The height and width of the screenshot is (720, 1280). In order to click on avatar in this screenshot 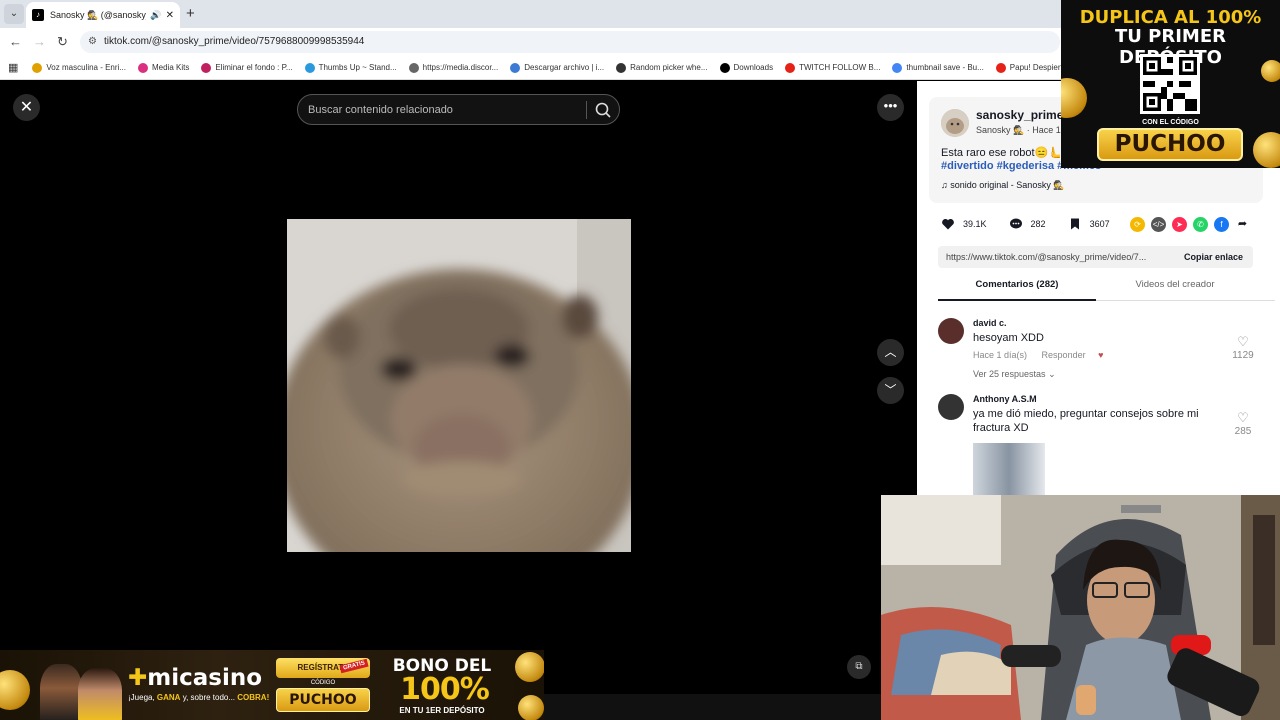, I will do `click(955, 123)`.